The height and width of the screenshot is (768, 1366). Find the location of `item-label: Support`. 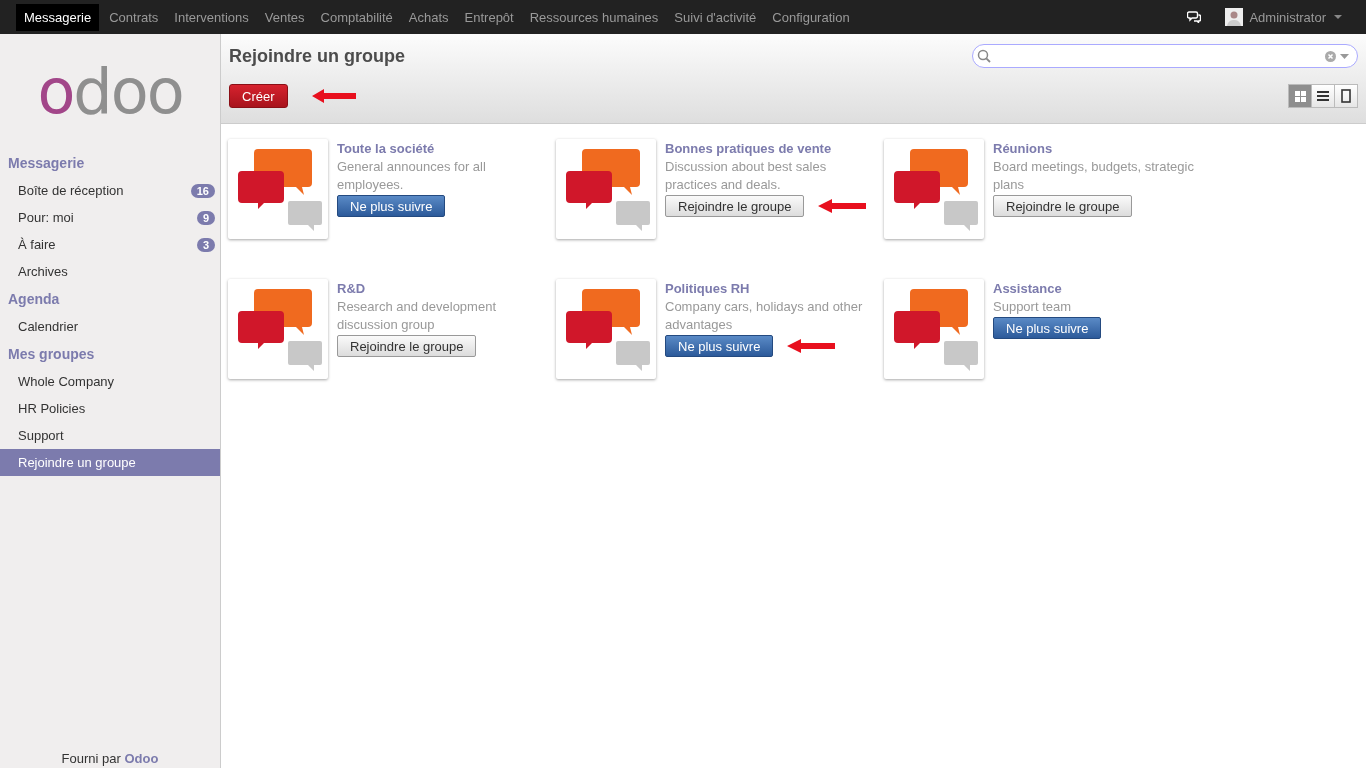

item-label: Support is located at coordinates (41, 435).